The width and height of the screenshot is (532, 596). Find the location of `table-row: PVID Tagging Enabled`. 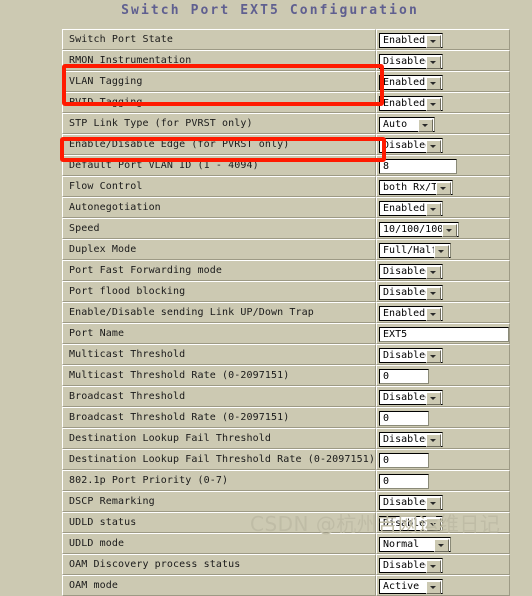

table-row: PVID Tagging Enabled is located at coordinates (286, 102).